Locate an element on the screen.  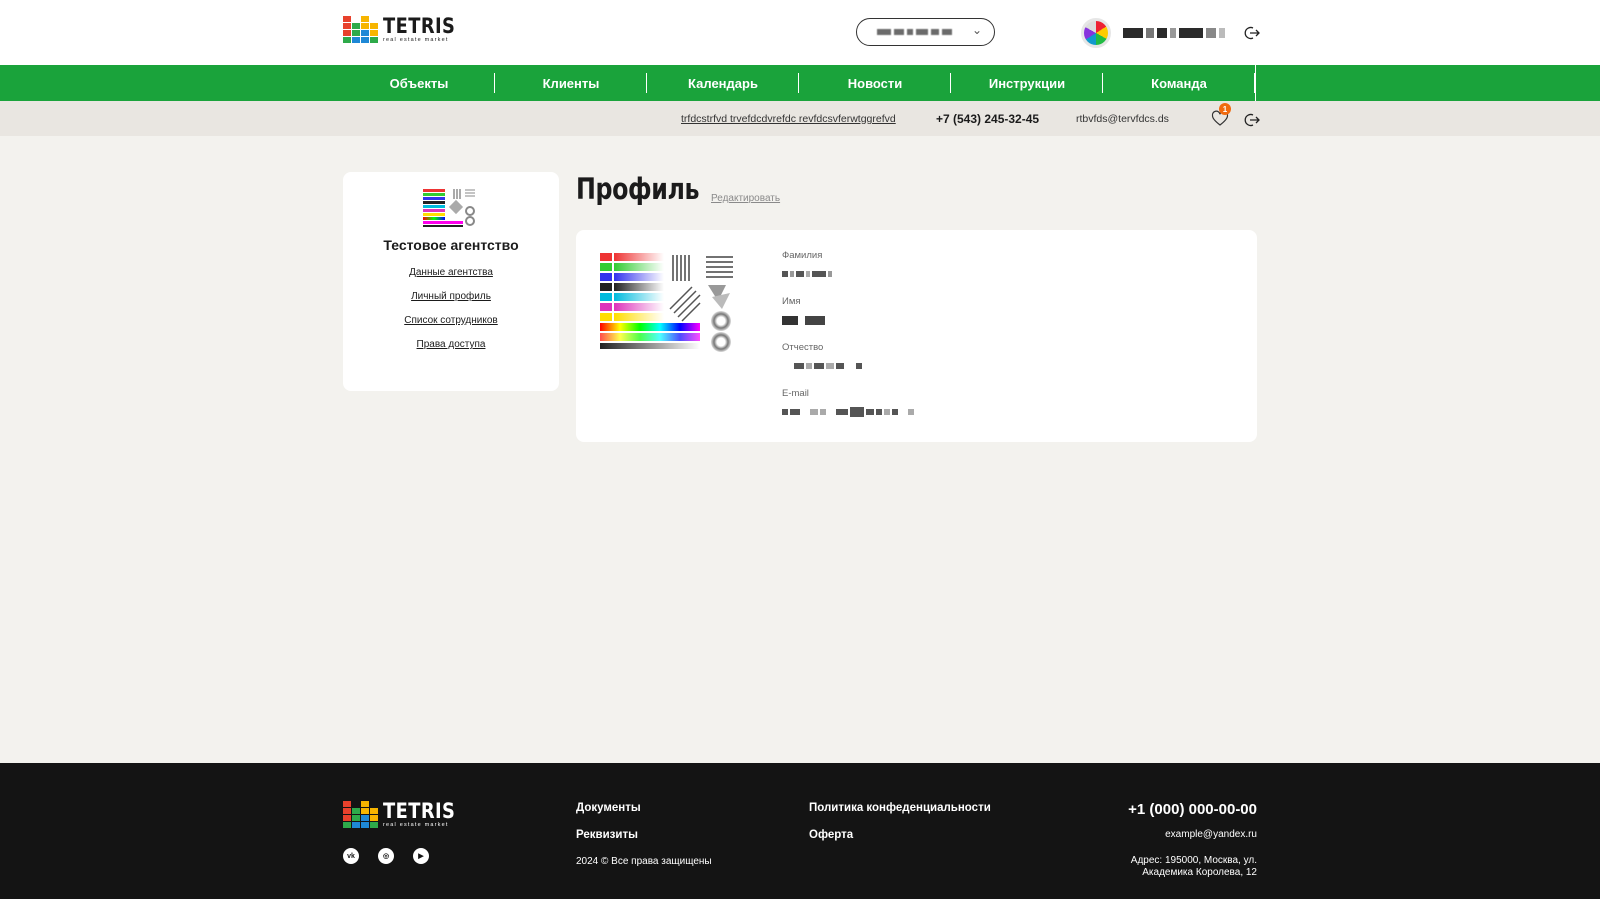
address-line-2: Академика Королева, 12 is located at coordinates (1199, 872).